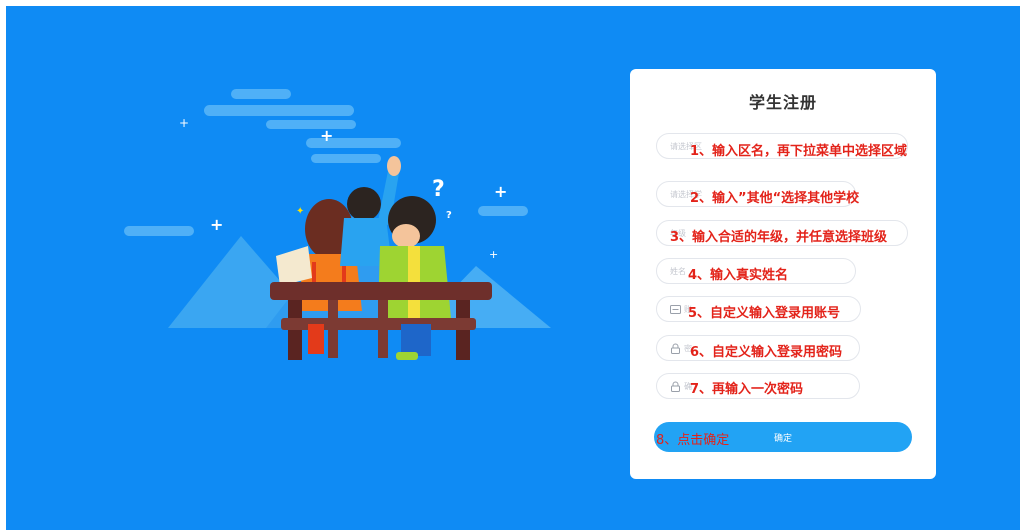 Image resolution: width=1020 pixels, height=530 pixels. What do you see at coordinates (316, 339) in the screenshot?
I see `girl-legs` at bounding box center [316, 339].